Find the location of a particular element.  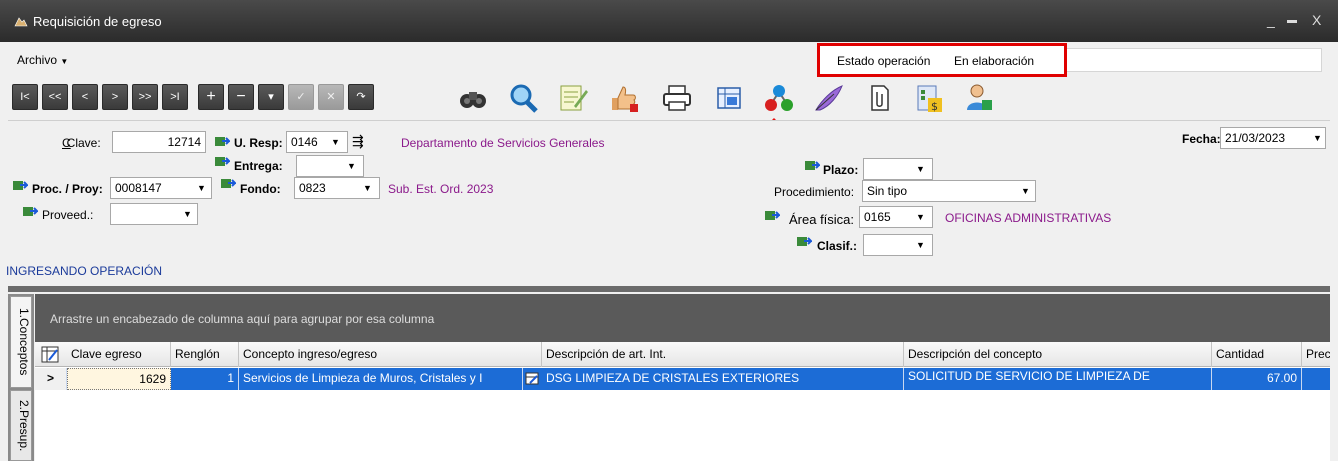

cell-renglon: 1 is located at coordinates (205, 379).